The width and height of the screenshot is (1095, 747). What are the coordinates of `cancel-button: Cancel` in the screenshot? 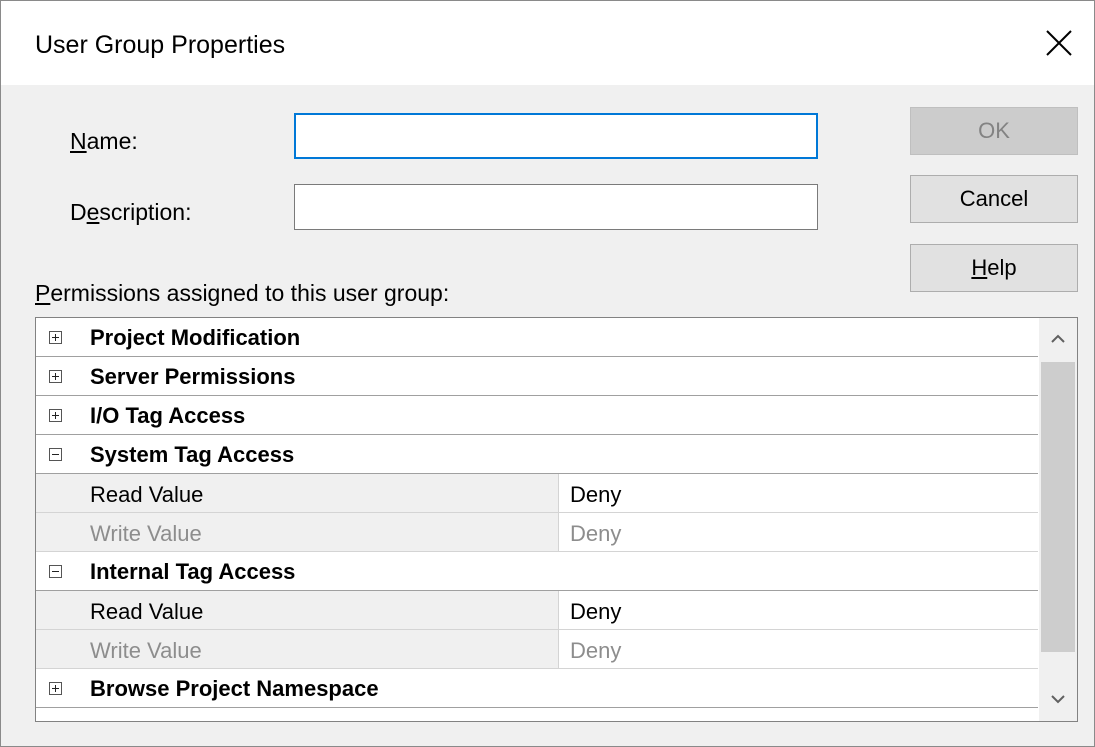 It's located at (994, 199).